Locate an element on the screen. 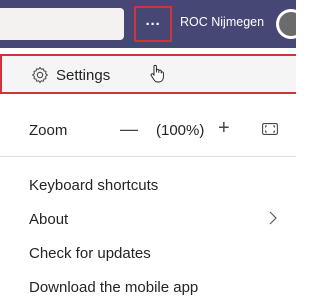 This screenshot has width=320, height=298. settings-label: Settings is located at coordinates (83, 75).